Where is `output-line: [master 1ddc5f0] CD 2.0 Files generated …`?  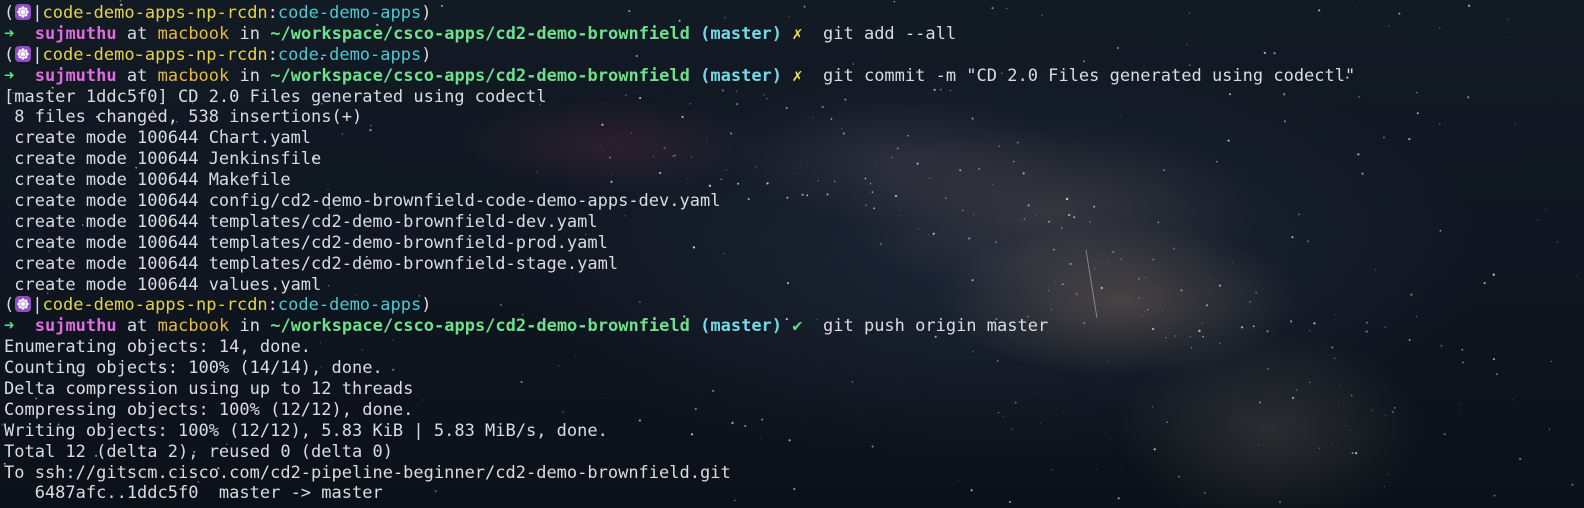 output-line: [master 1ddc5f0] CD 2.0 Files generated … is located at coordinates (275, 96).